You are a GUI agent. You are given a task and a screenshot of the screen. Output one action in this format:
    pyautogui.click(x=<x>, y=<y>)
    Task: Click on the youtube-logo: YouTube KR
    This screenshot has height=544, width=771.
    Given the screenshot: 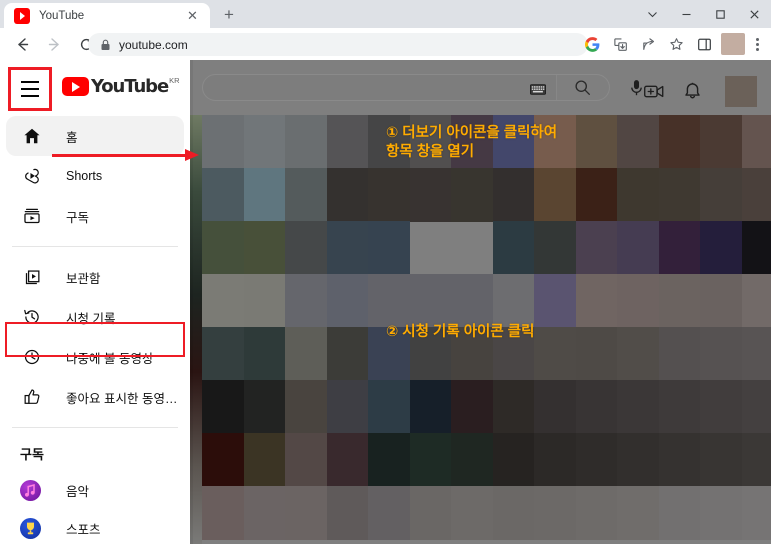 What is the action you would take?
    pyautogui.click(x=121, y=86)
    